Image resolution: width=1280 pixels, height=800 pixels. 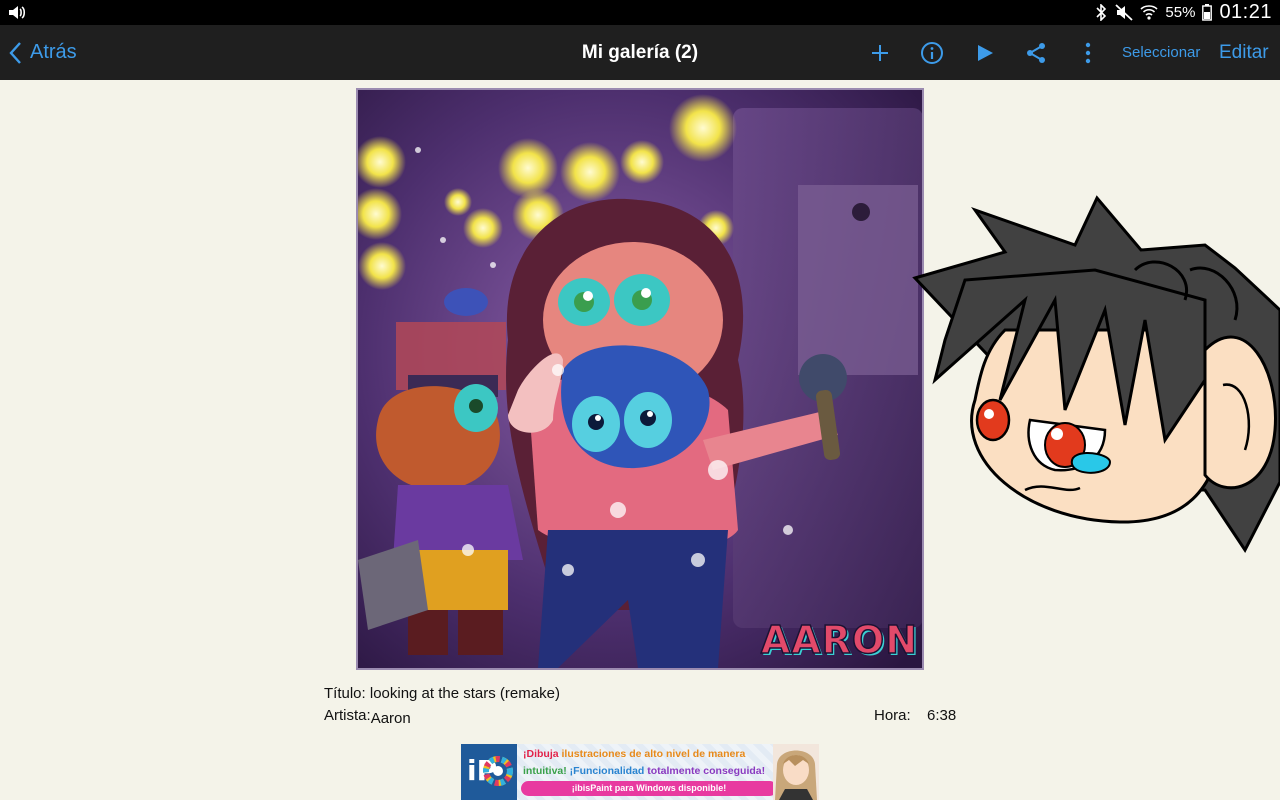 I want to click on clock: 01:21, so click(x=1245, y=12).